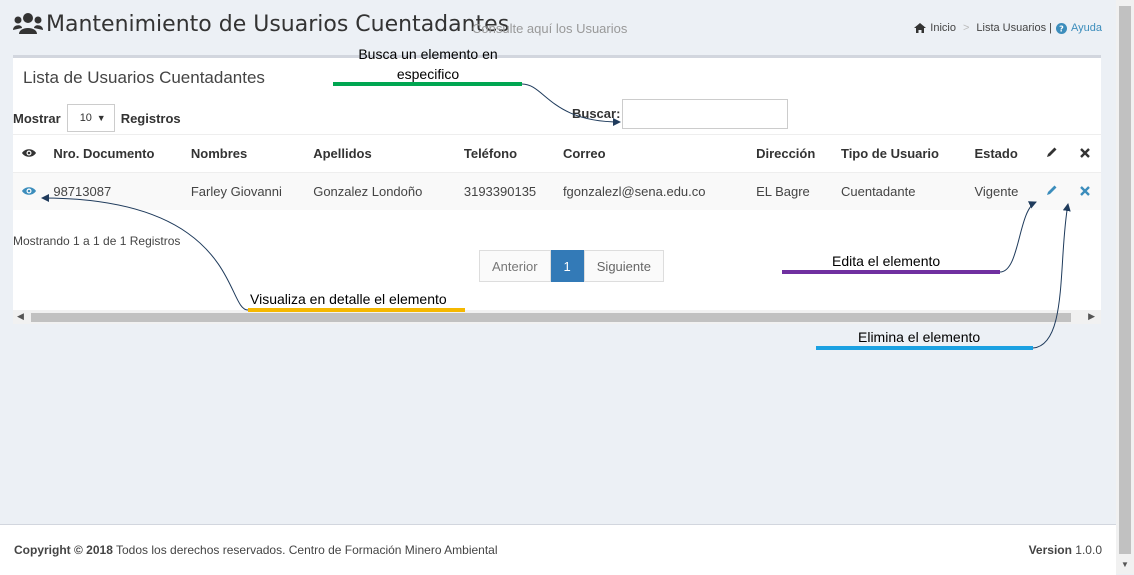  I want to click on search-annotation: Busca un elemento en especifico, so click(428, 64).